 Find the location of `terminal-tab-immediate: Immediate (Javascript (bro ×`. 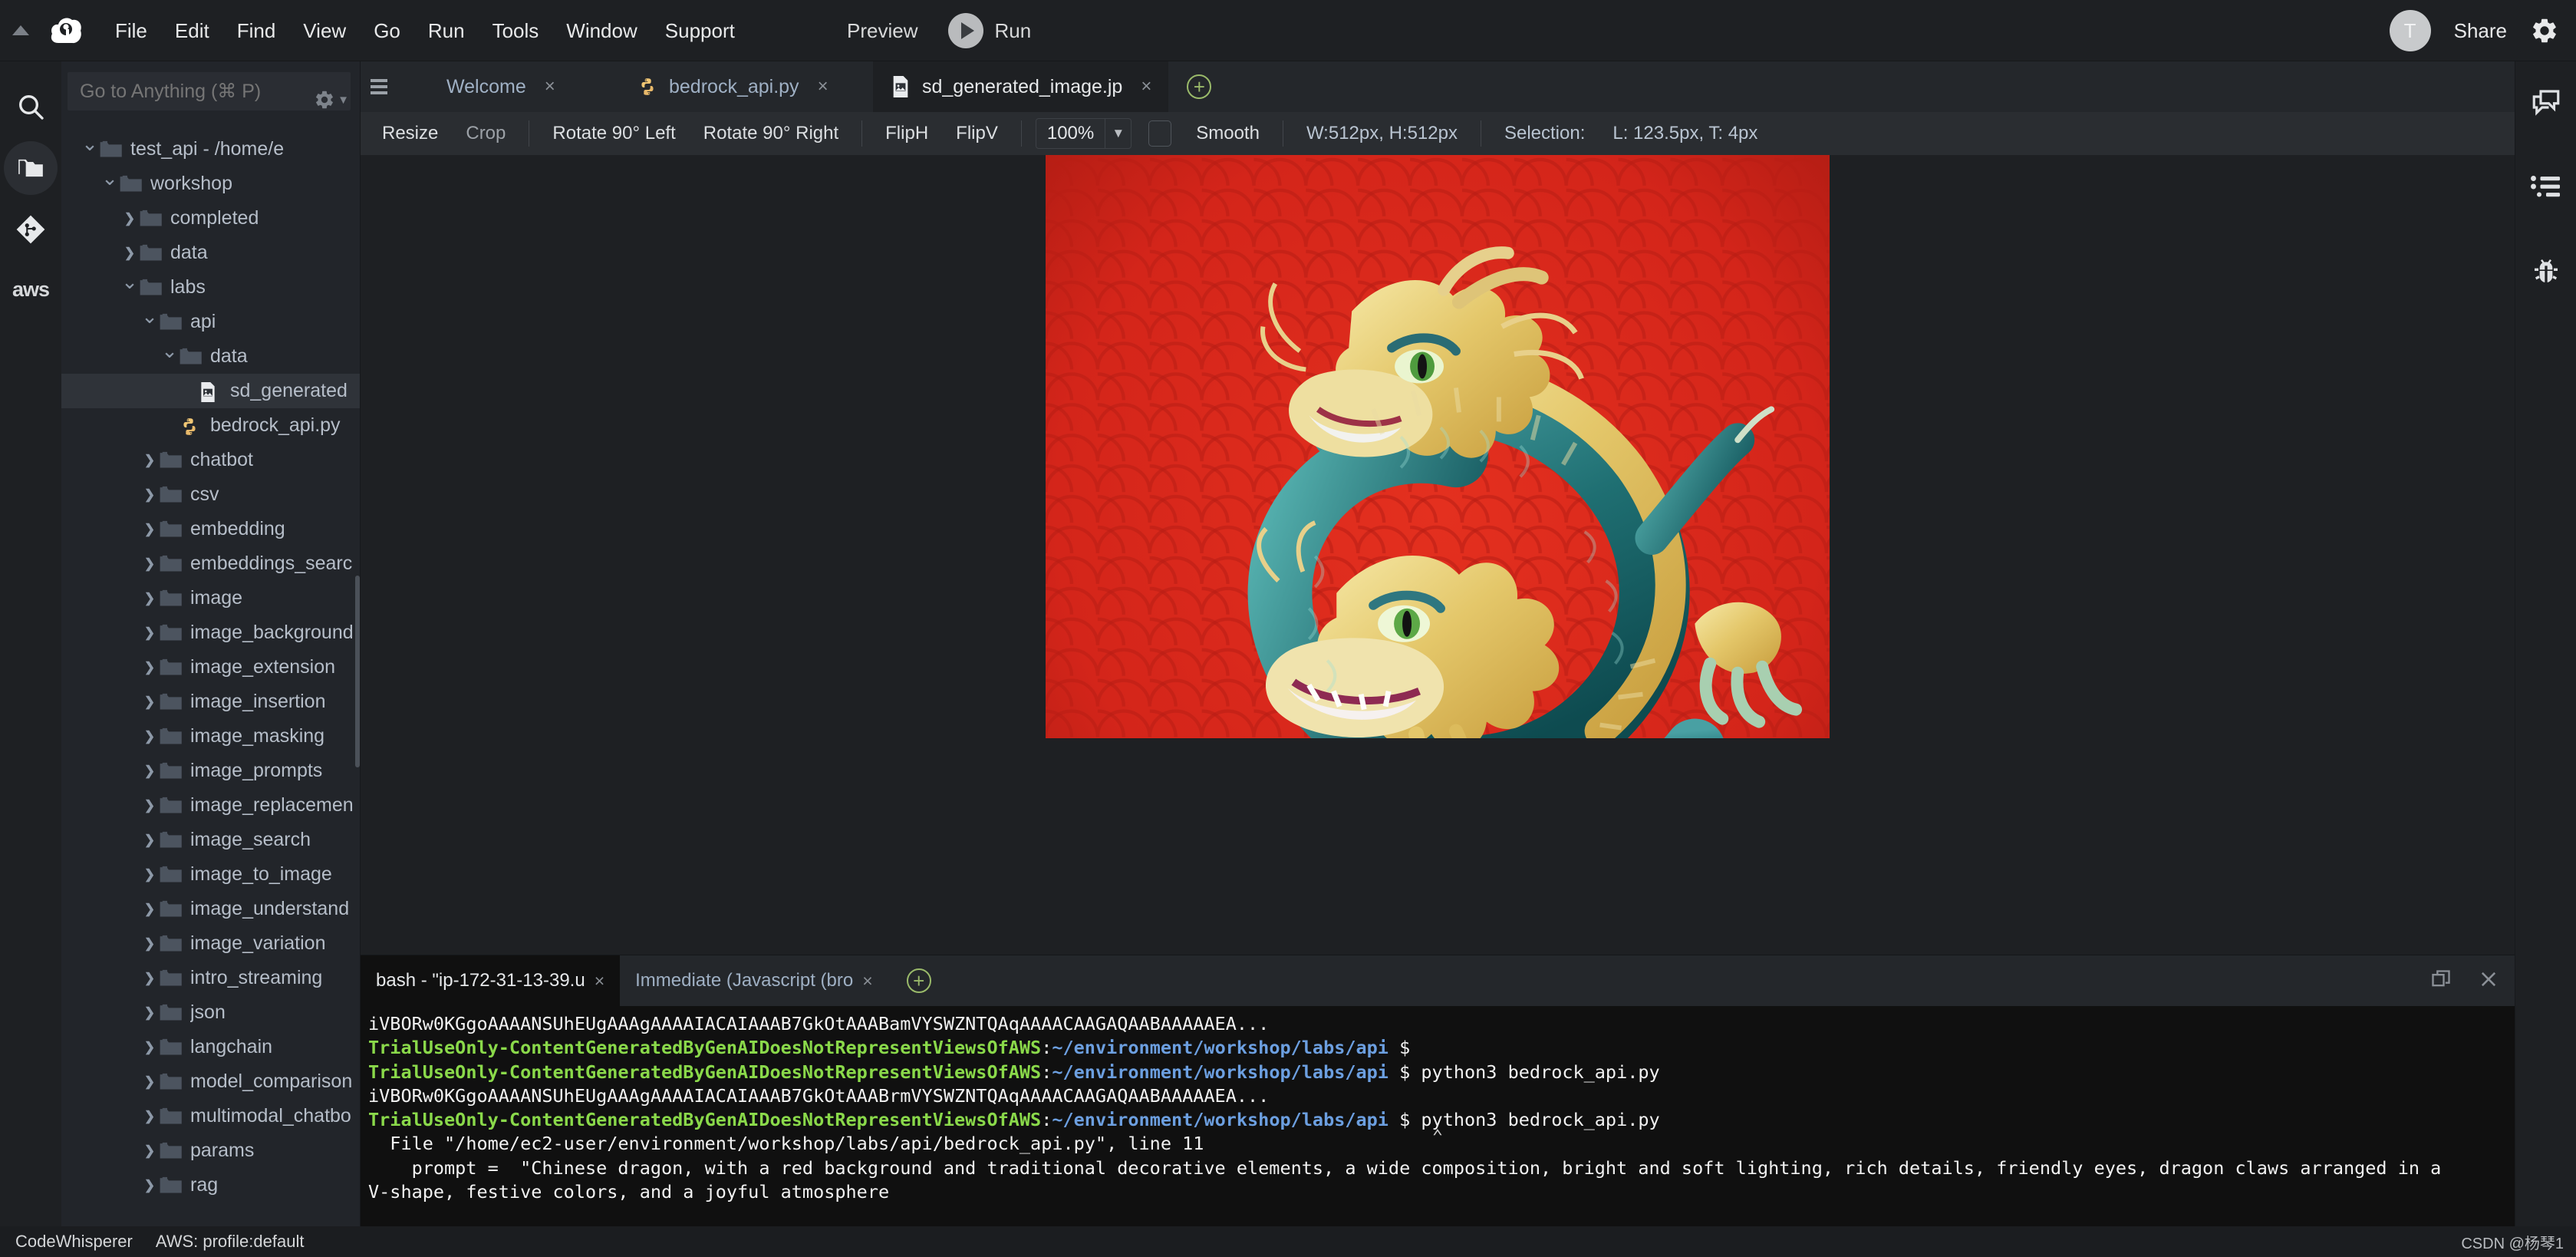

terminal-tab-immediate: Immediate (Javascript (bro × is located at coordinates (754, 981).